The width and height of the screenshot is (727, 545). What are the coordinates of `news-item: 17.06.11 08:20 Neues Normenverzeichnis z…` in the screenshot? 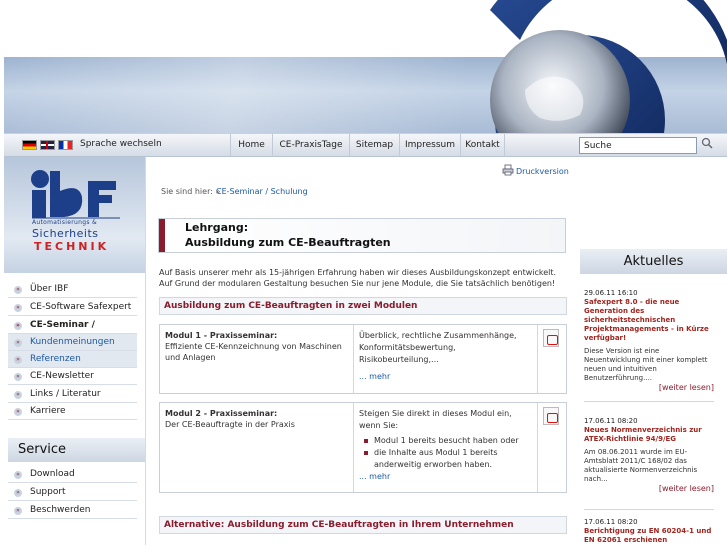 It's located at (649, 455).